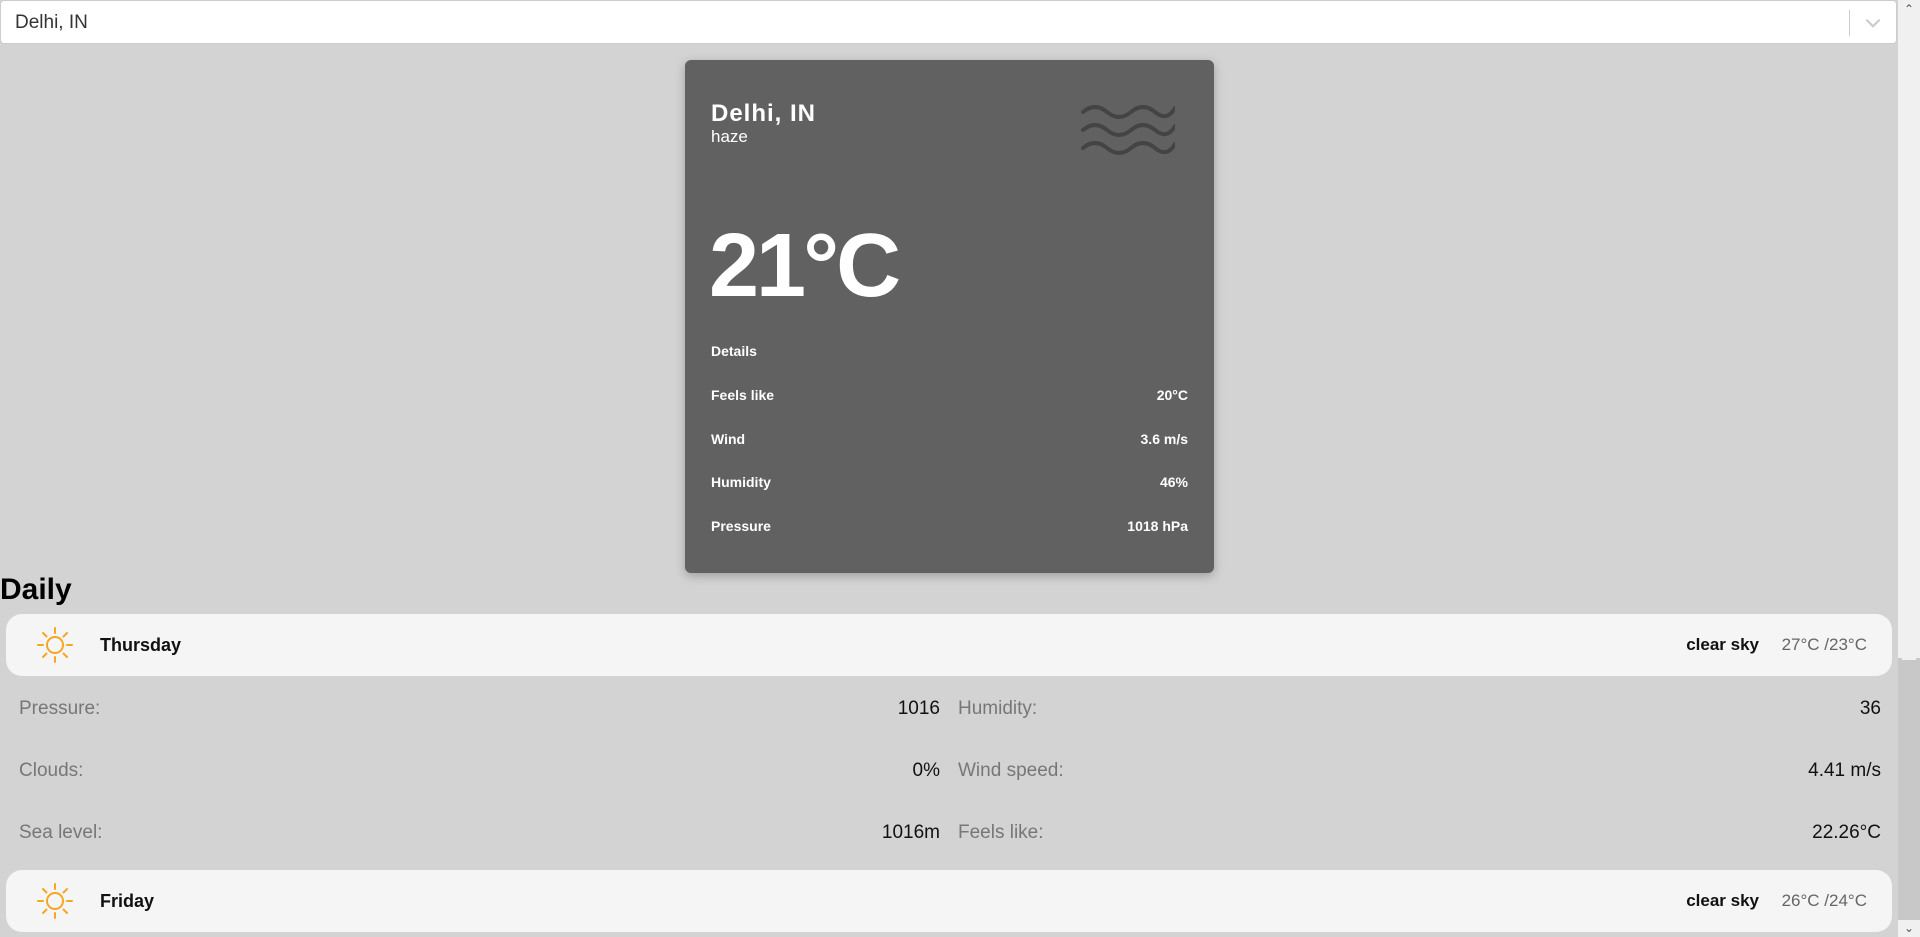 The width and height of the screenshot is (1920, 937). I want to click on detail-value: 36, so click(1870, 708).